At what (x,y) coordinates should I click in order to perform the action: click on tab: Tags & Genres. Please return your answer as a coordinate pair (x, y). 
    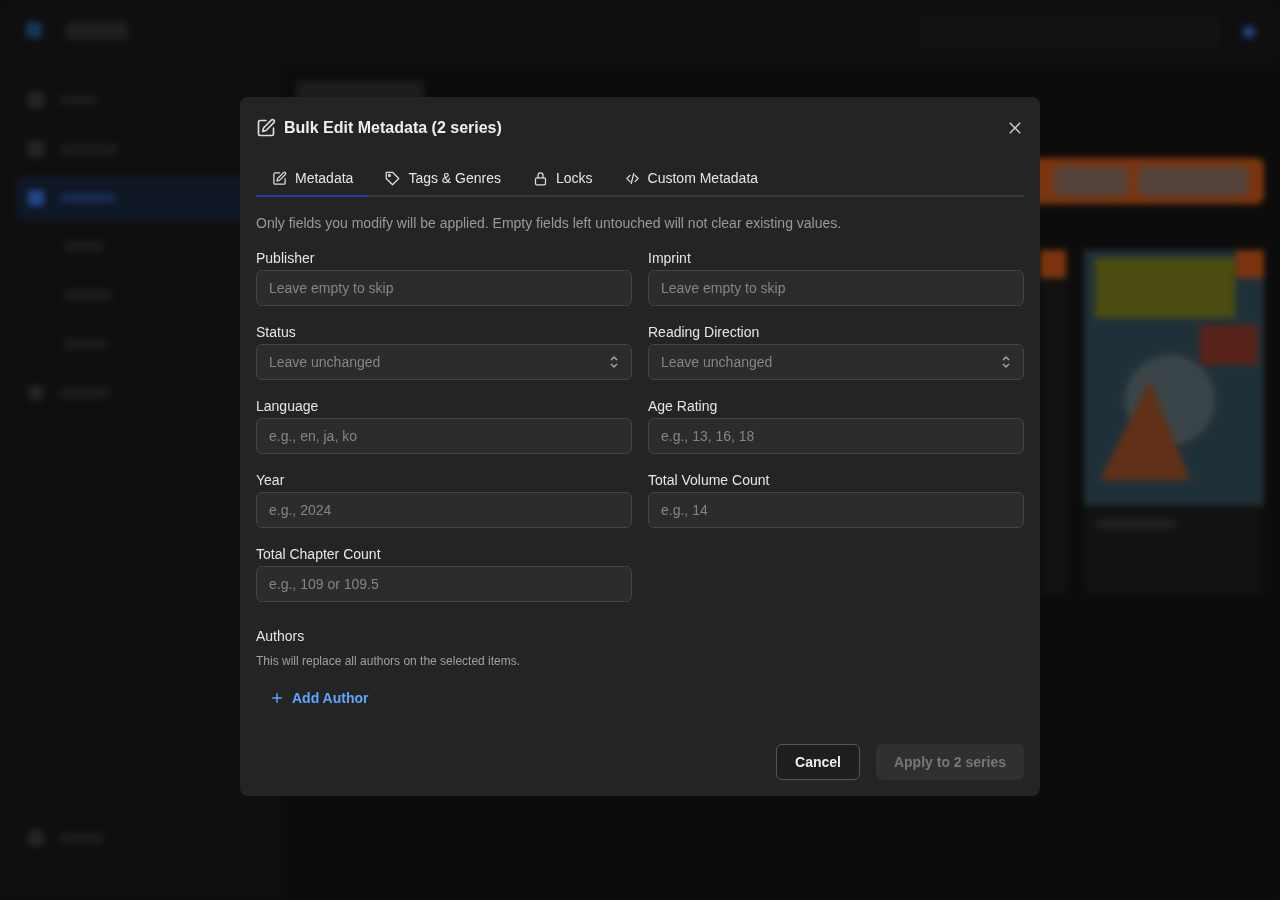
    Looking at the image, I should click on (443, 179).